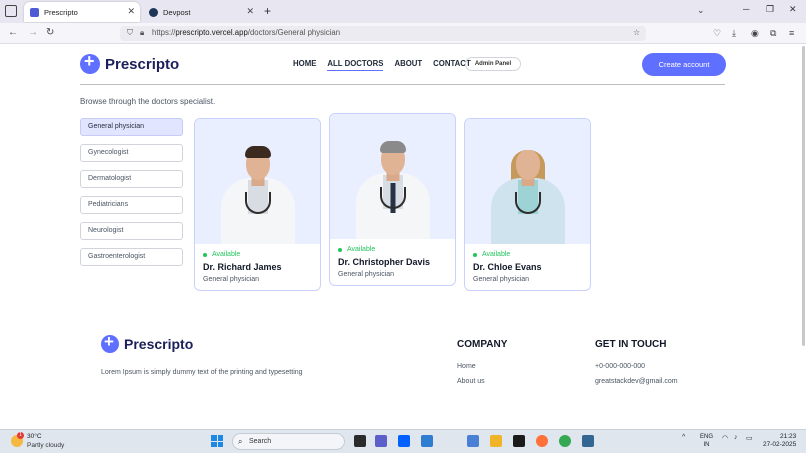 This screenshot has width=806, height=453. I want to click on nav-home: HOME, so click(304, 65).